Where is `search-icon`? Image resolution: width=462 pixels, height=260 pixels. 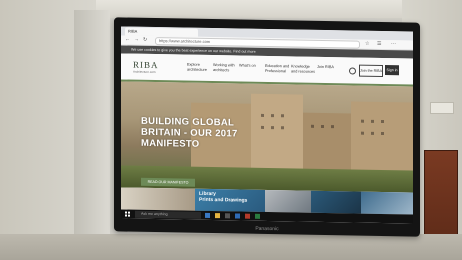
search-icon is located at coordinates (352, 71).